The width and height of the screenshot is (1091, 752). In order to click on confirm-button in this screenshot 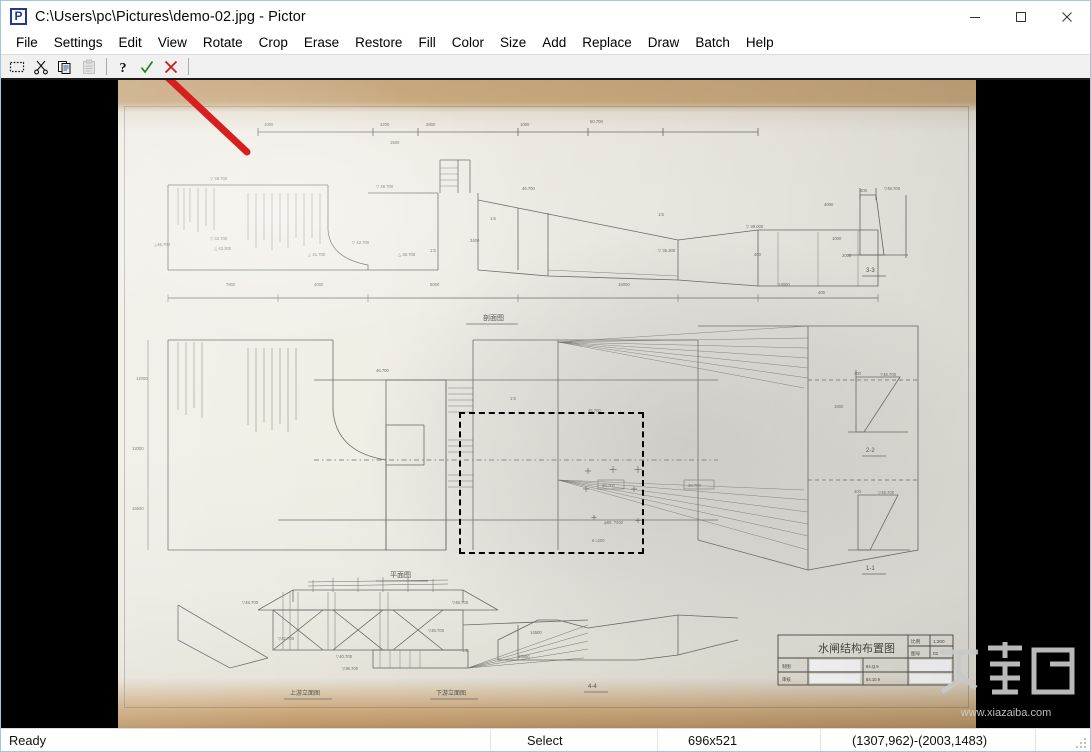, I will do `click(147, 66)`.